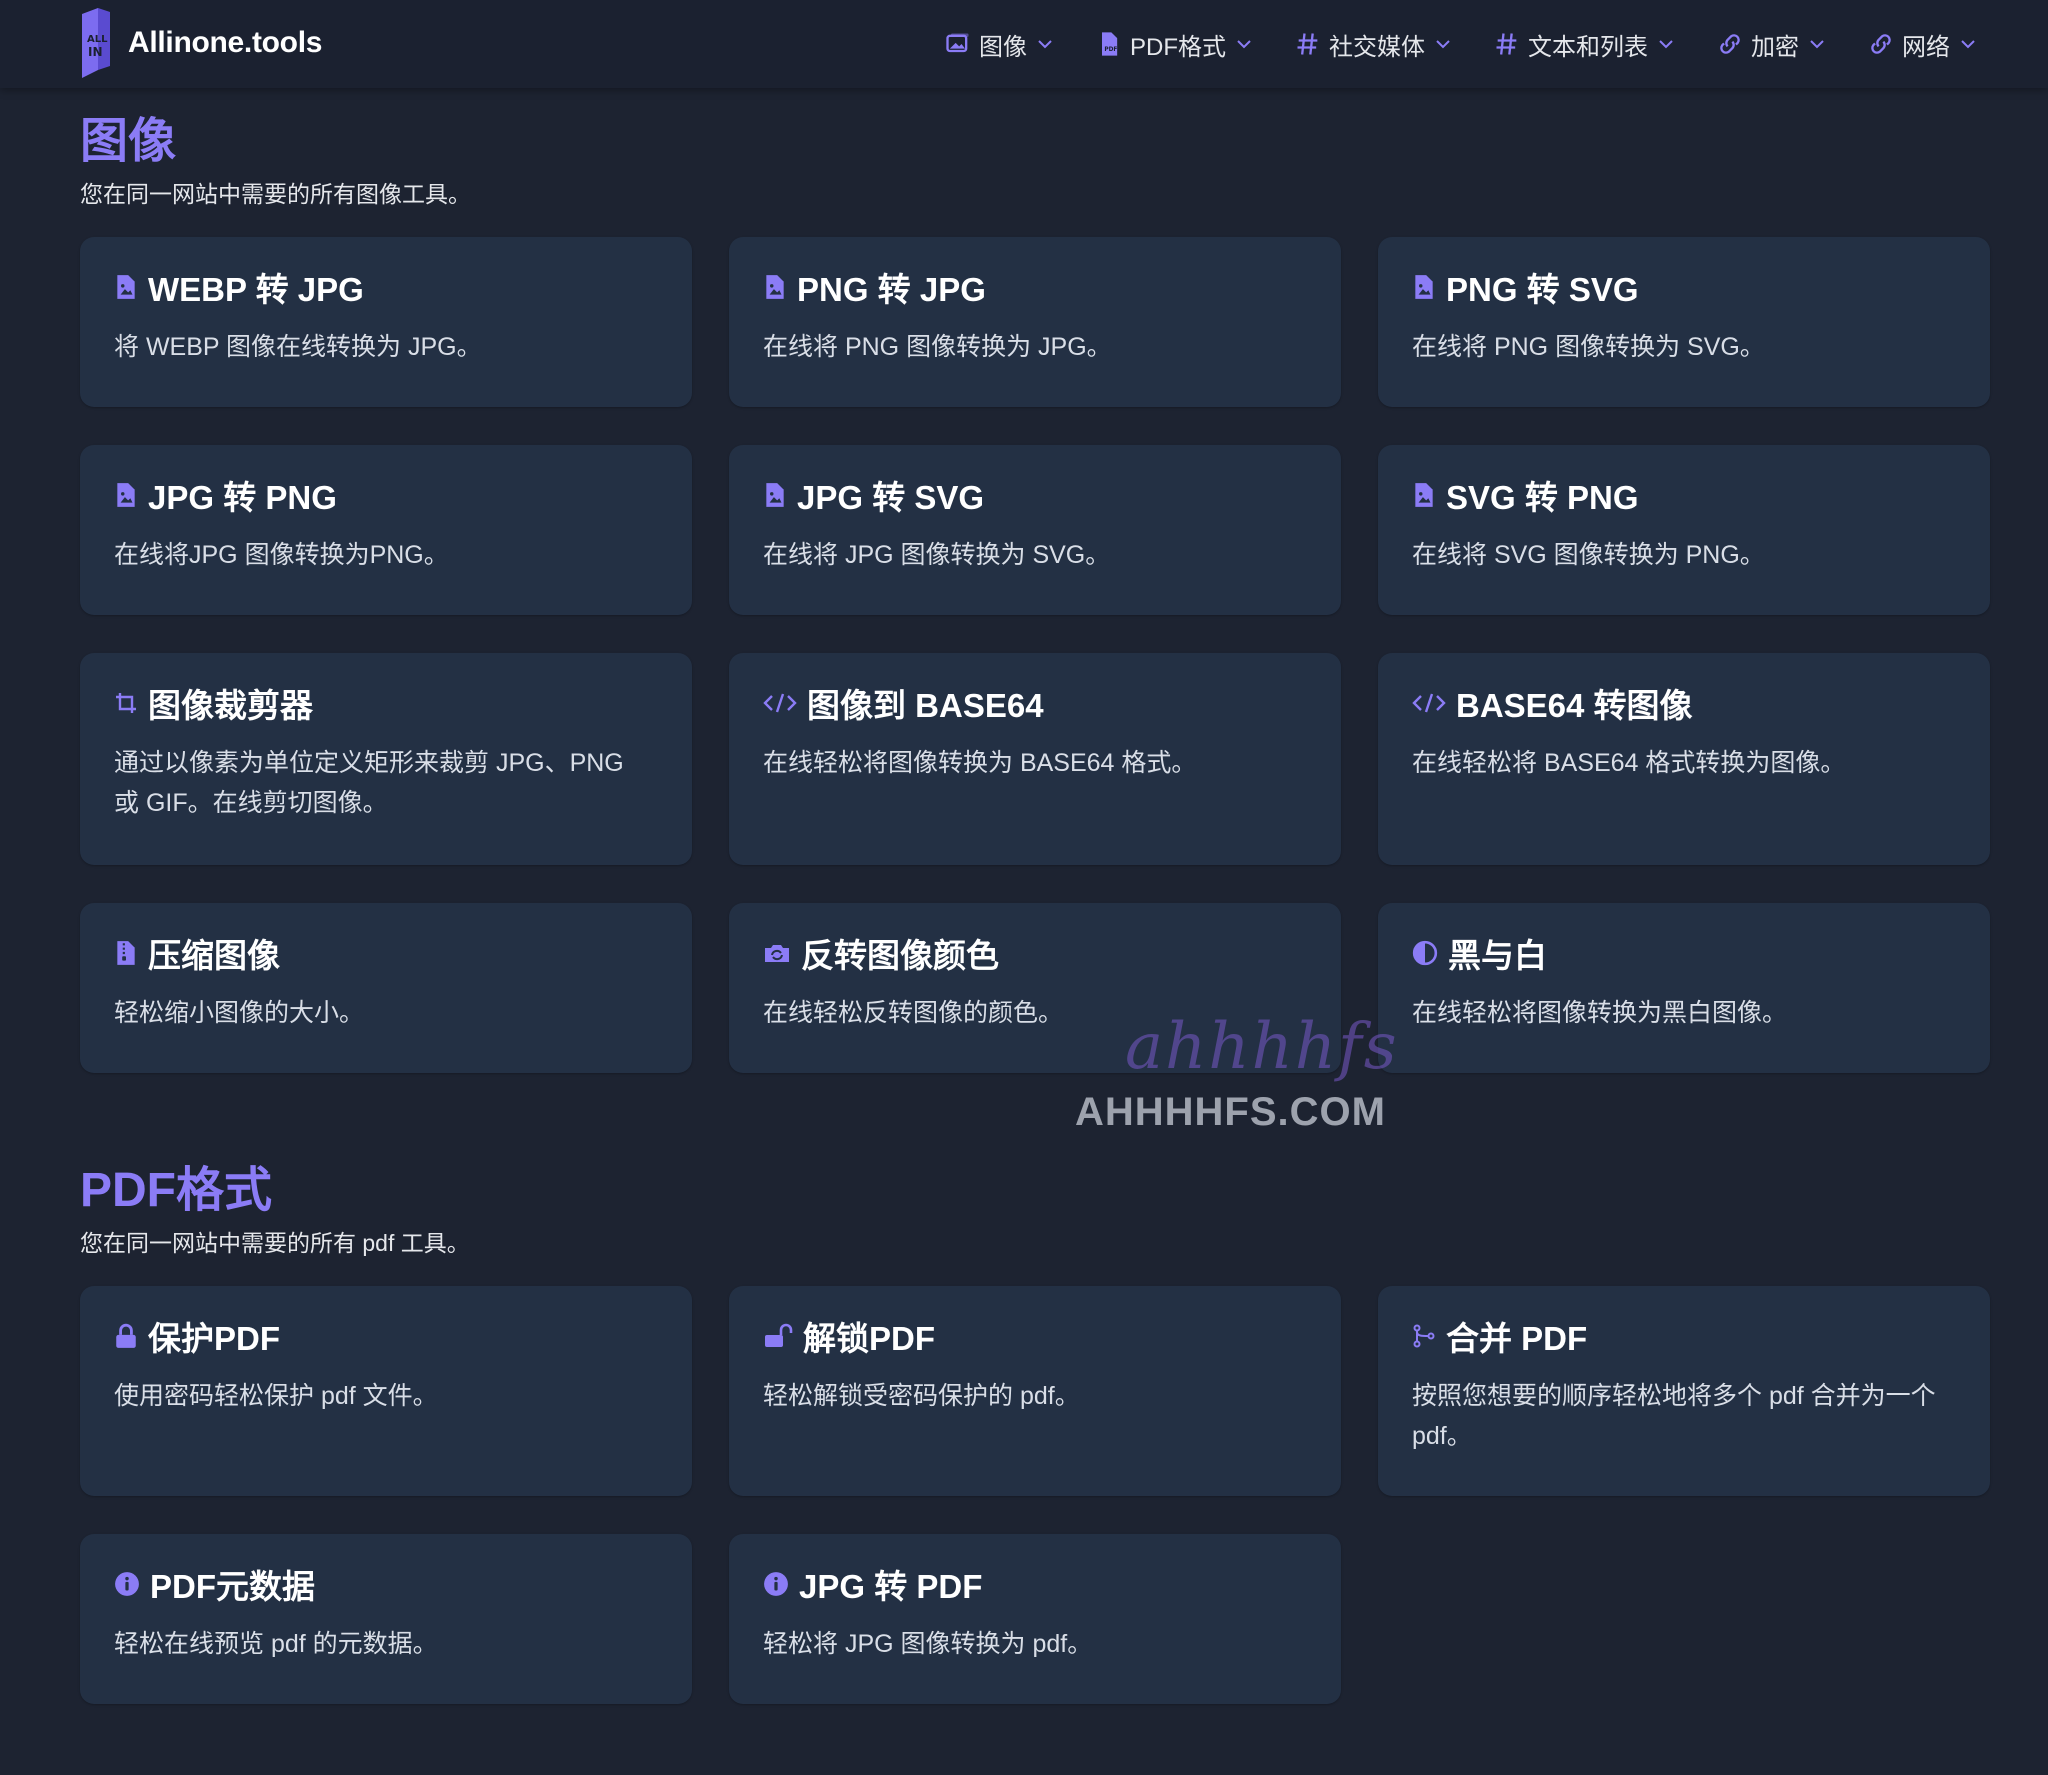 The width and height of the screenshot is (2048, 1775). What do you see at coordinates (900, 955) in the screenshot?
I see `card-title: 反转图像颜色` at bounding box center [900, 955].